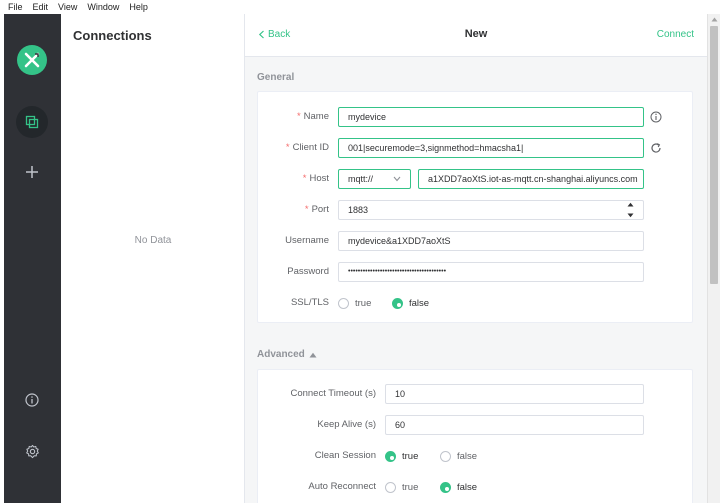  I want to click on auto-reconnect-false-radio: false, so click(458, 487).